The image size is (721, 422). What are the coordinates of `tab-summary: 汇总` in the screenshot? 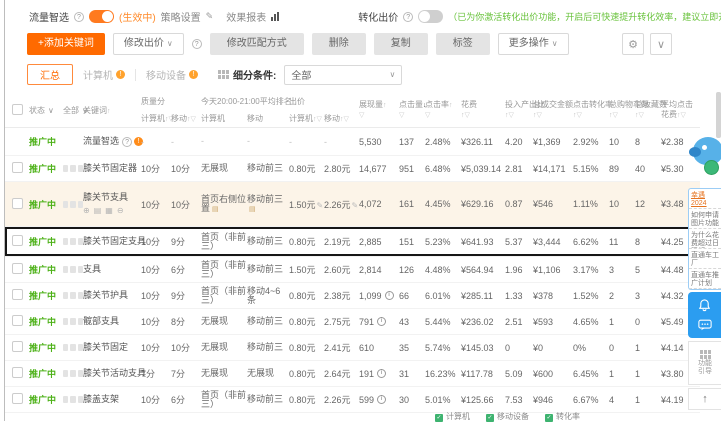 It's located at (50, 74).